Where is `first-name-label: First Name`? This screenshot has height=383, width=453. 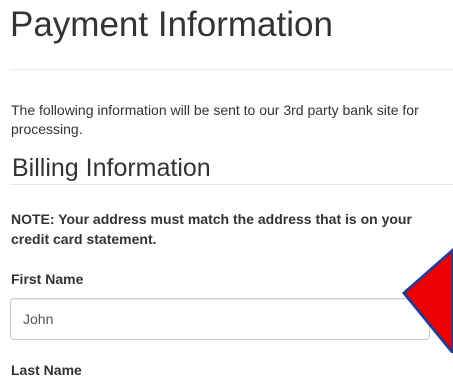
first-name-label: First Name is located at coordinates (47, 279).